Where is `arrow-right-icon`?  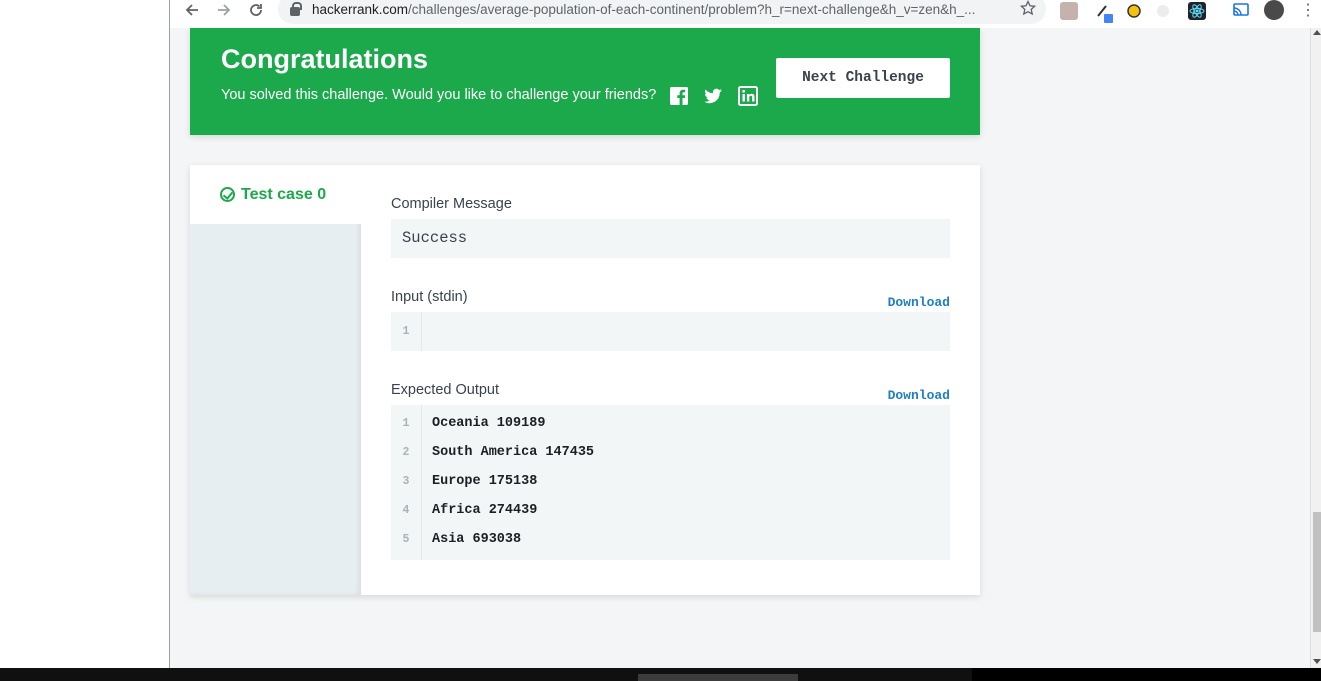
arrow-right-icon is located at coordinates (224, 10).